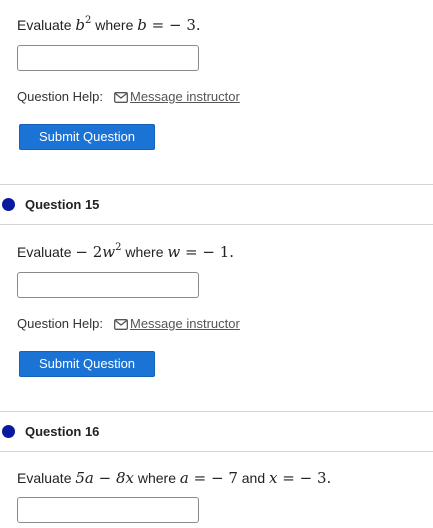  I want to click on answer-input-q15, so click(108, 285).